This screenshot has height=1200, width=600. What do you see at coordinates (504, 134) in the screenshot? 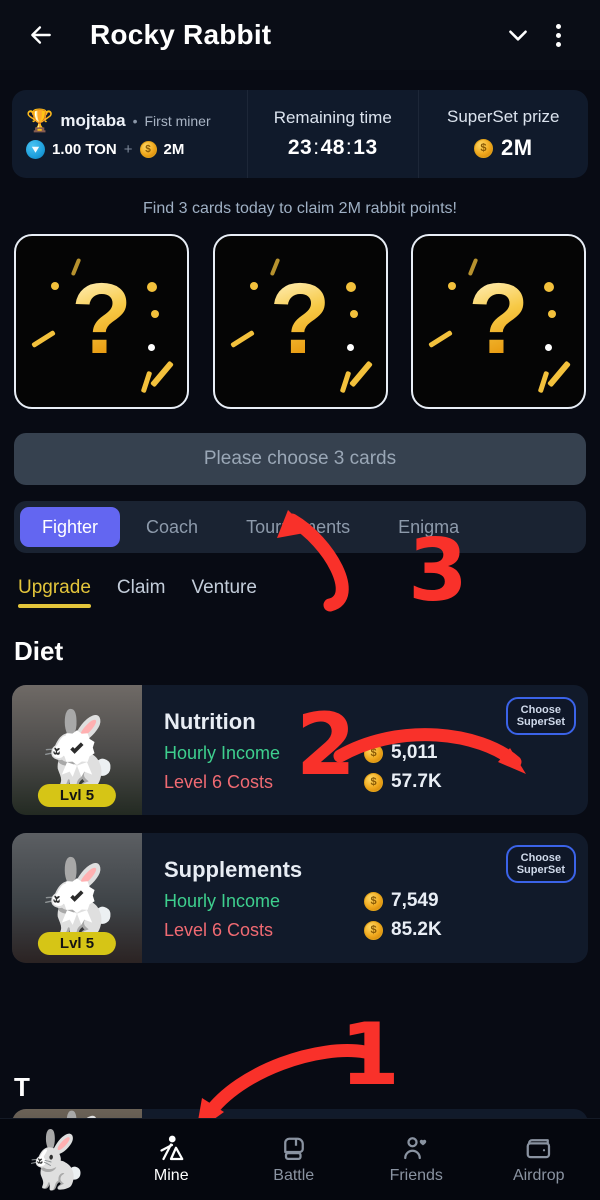
I see `superset-prize-block: SuperSet prize $ 2M` at bounding box center [504, 134].